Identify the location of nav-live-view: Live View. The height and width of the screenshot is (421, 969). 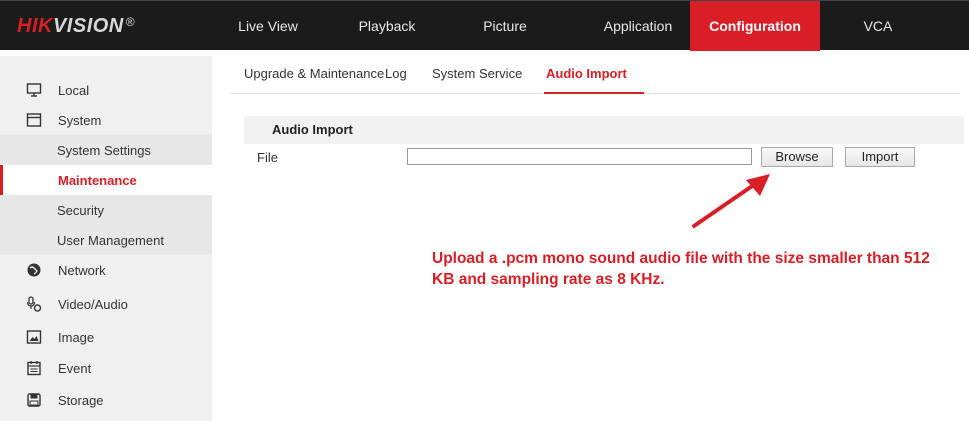
(268, 26).